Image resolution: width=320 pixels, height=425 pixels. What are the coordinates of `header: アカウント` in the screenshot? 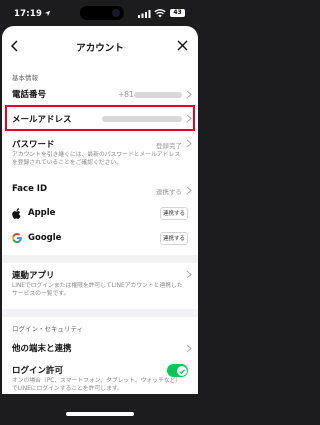 It's located at (100, 46).